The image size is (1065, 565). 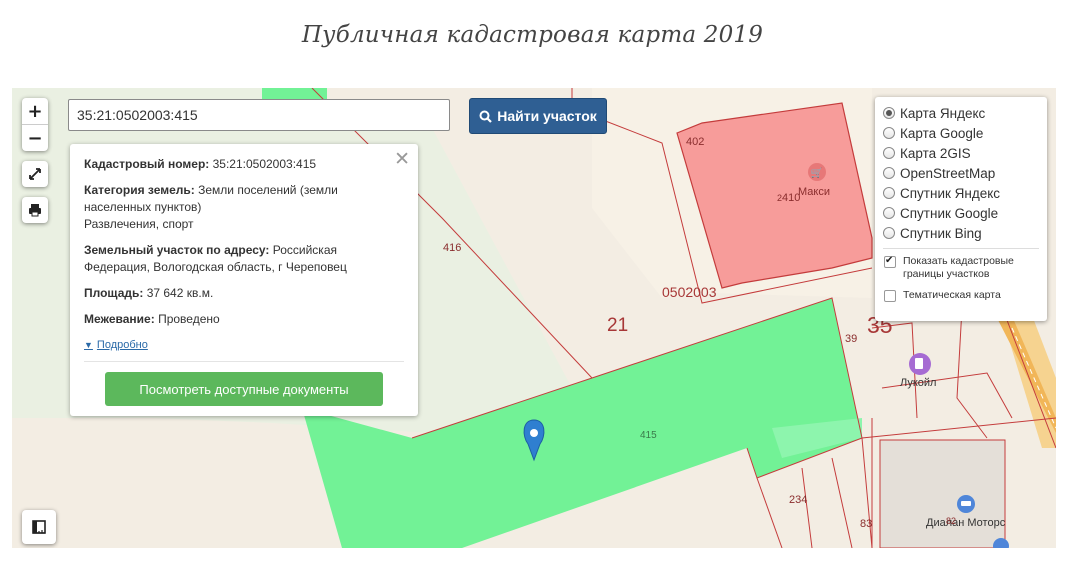 I want to click on land-category-label: Категория земель:, so click(x=139, y=190).